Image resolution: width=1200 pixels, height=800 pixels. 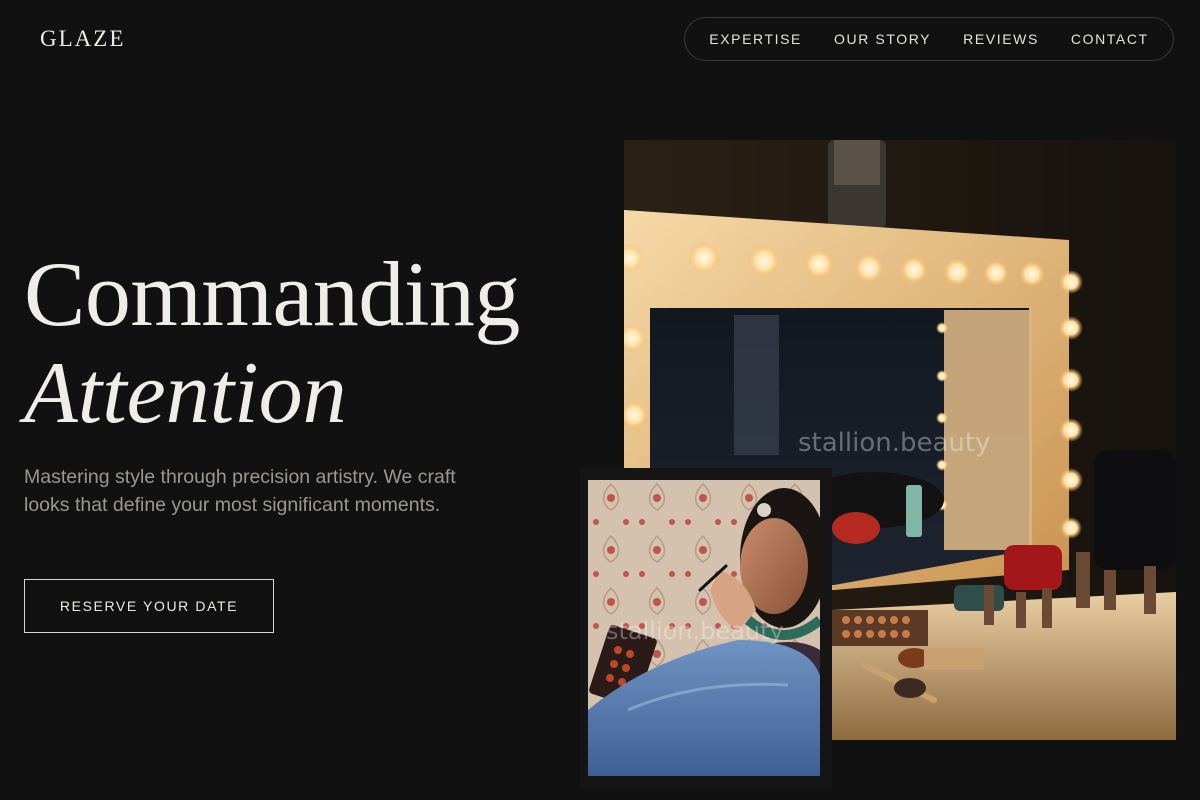 I want to click on headline-line-2: Attention, so click(x=185, y=393).